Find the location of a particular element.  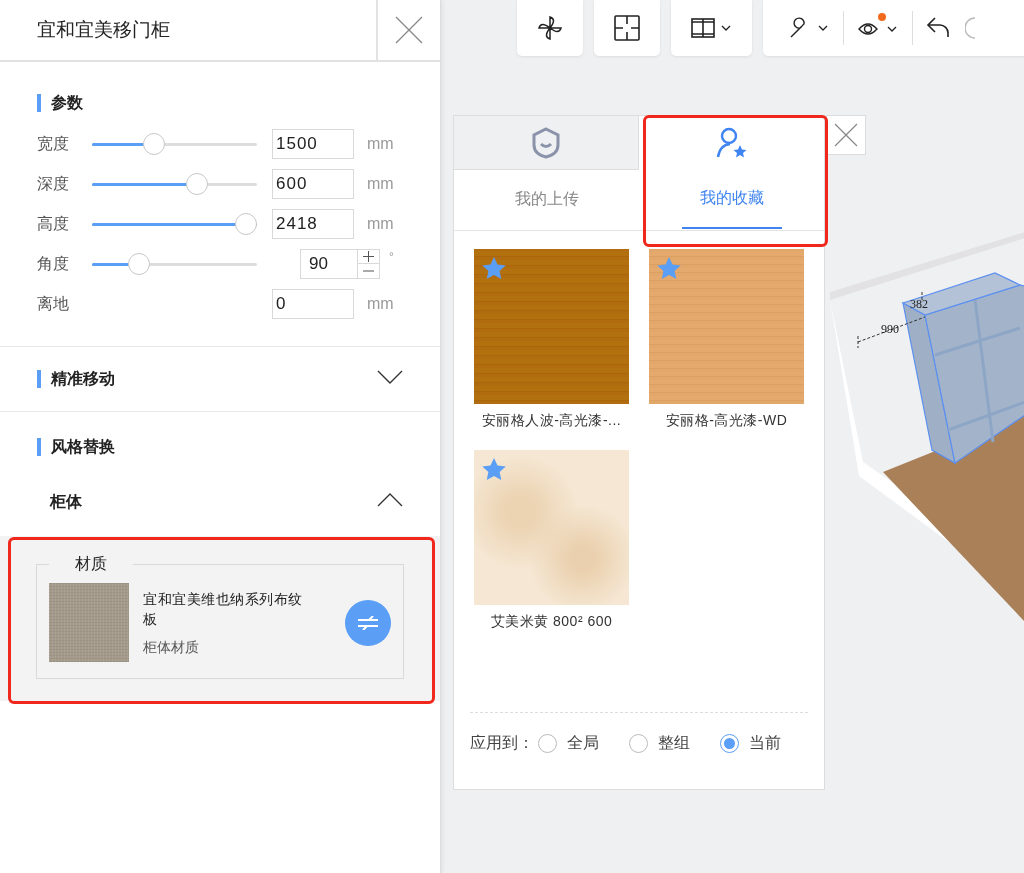

param-label: 离地 is located at coordinates (53, 303).